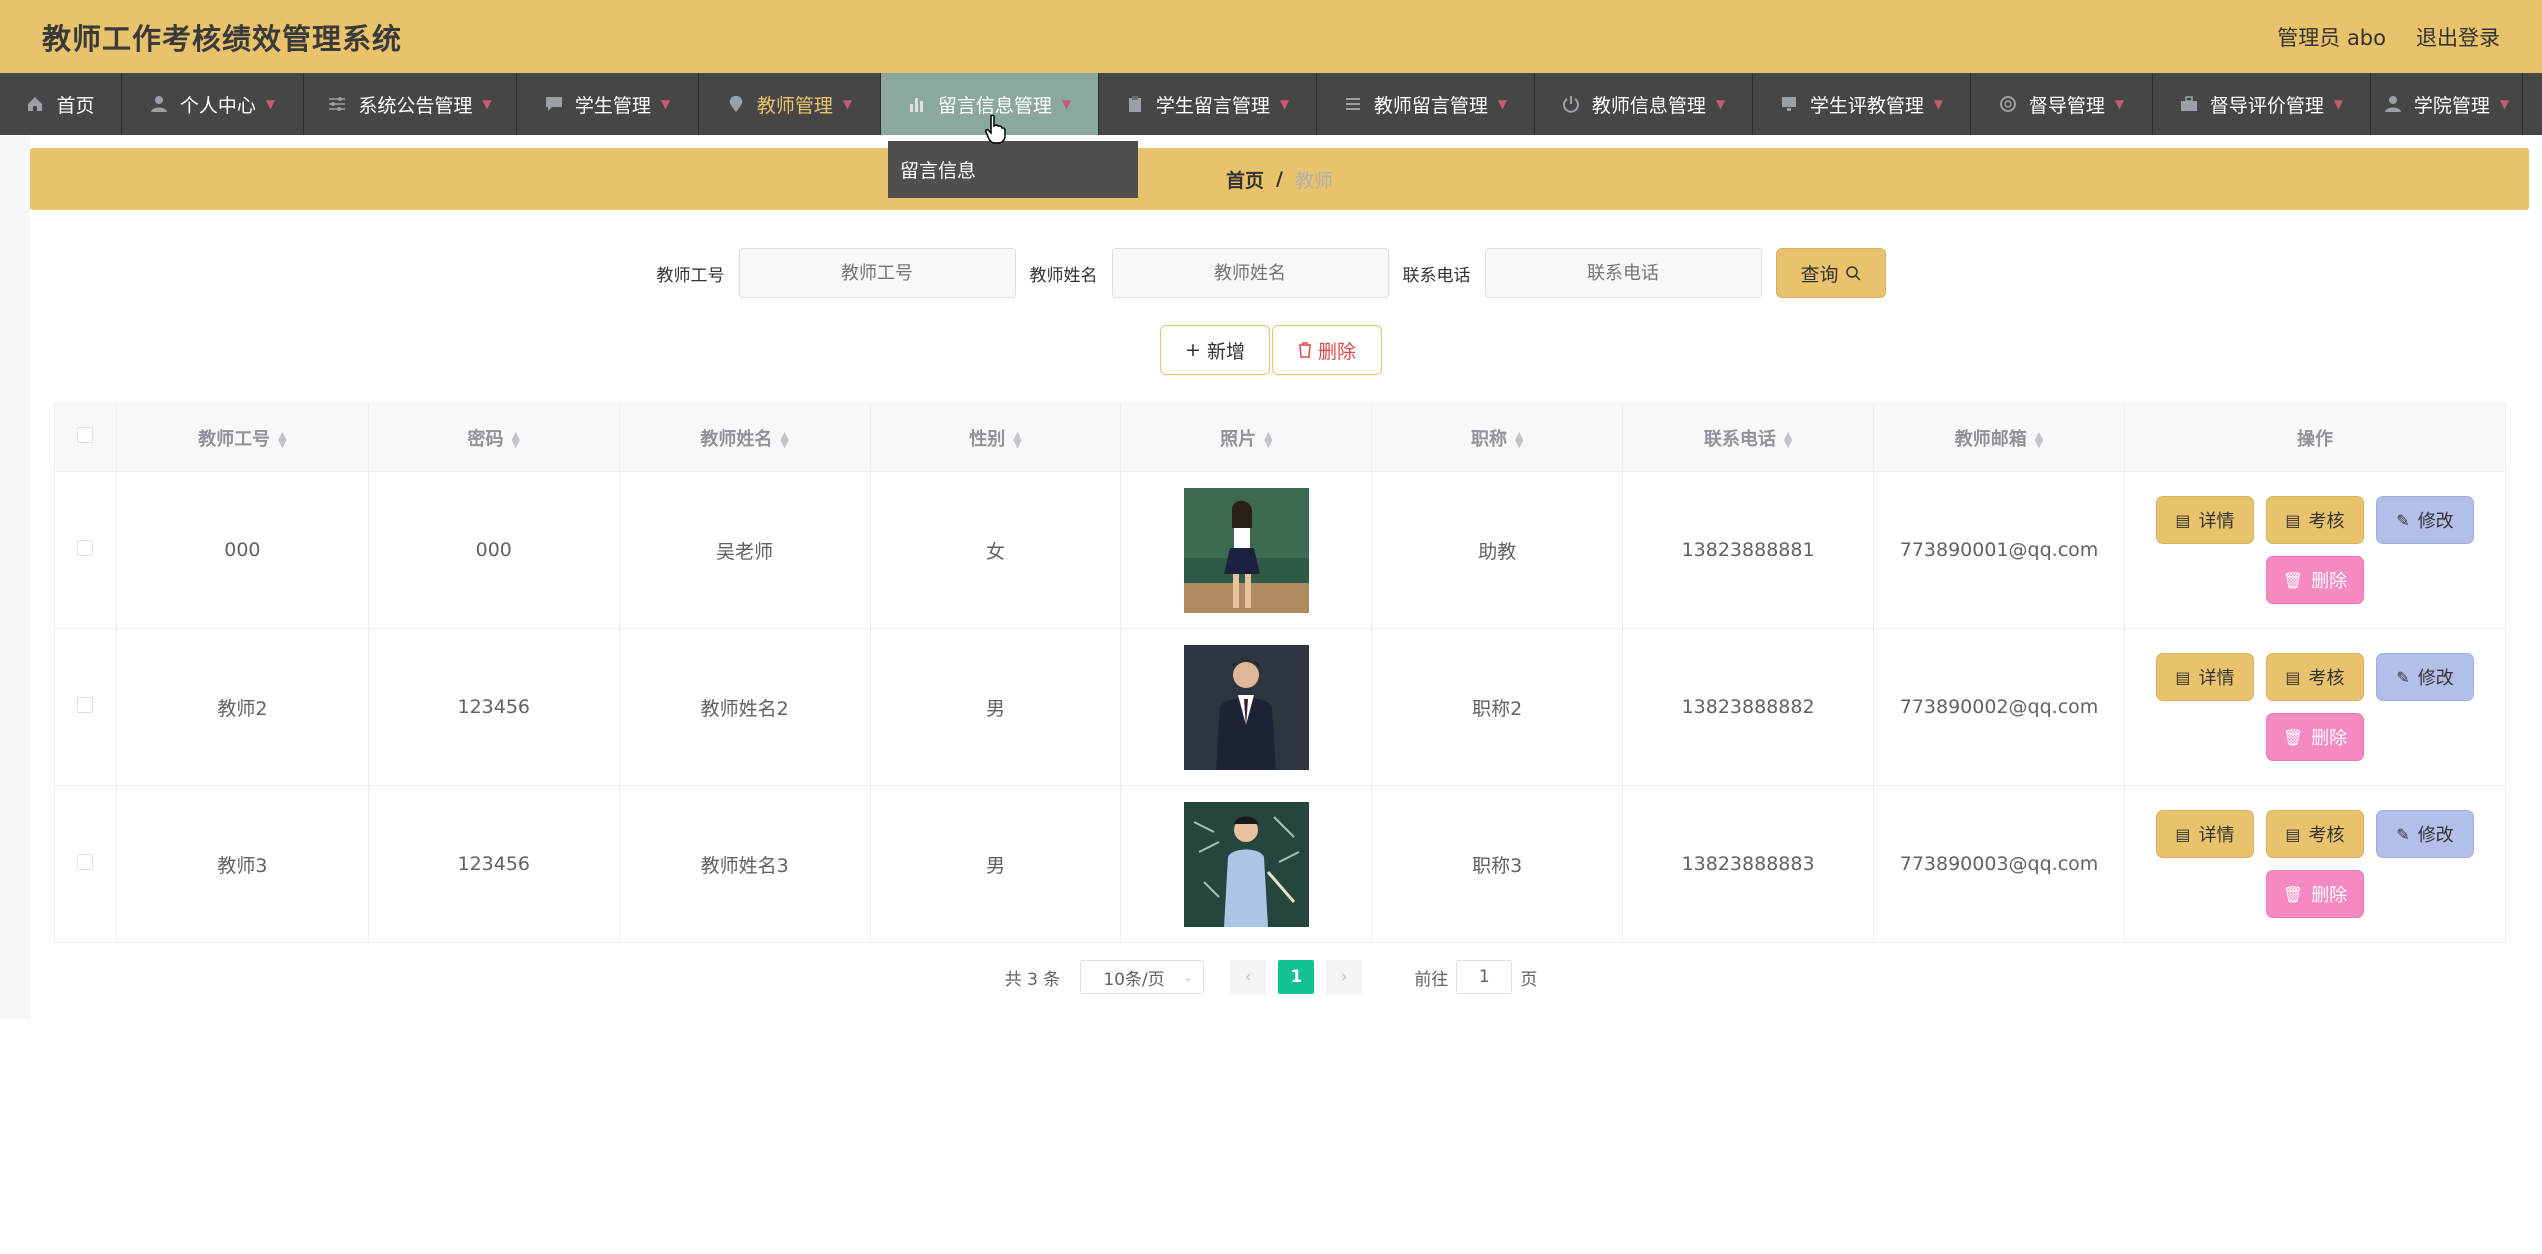  What do you see at coordinates (1271, 36) in the screenshot?
I see `app-header: 教师工作考核绩效管理系统 管理员 abo 退出登录` at bounding box center [1271, 36].